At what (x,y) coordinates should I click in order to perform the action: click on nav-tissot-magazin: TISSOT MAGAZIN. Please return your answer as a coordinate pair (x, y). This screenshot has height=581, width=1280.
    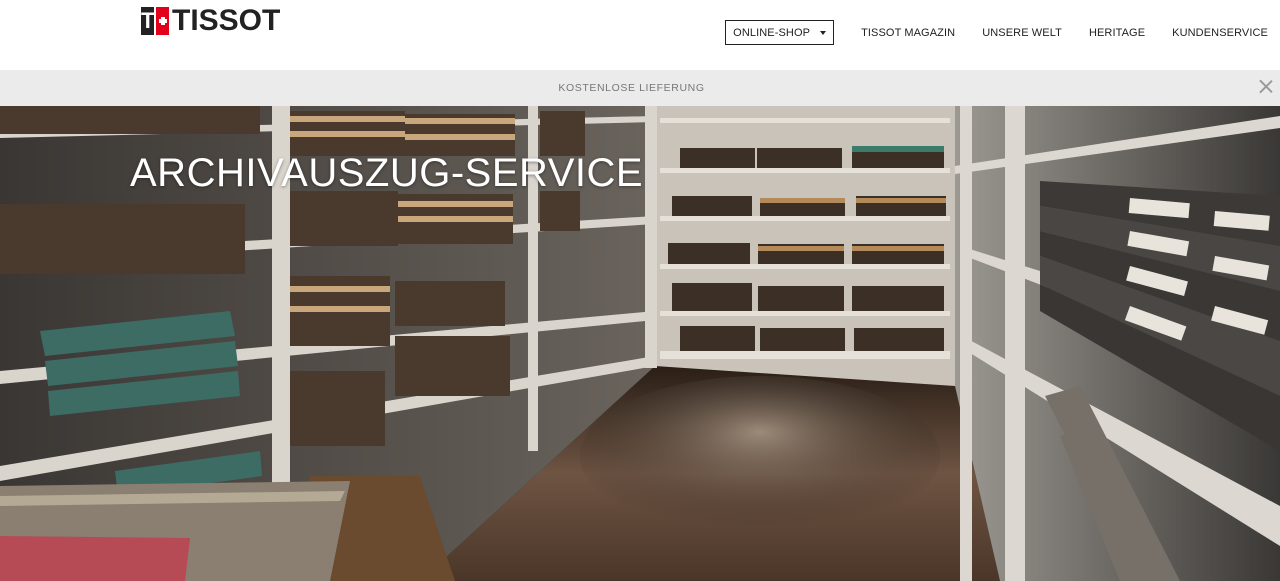
    Looking at the image, I should click on (908, 33).